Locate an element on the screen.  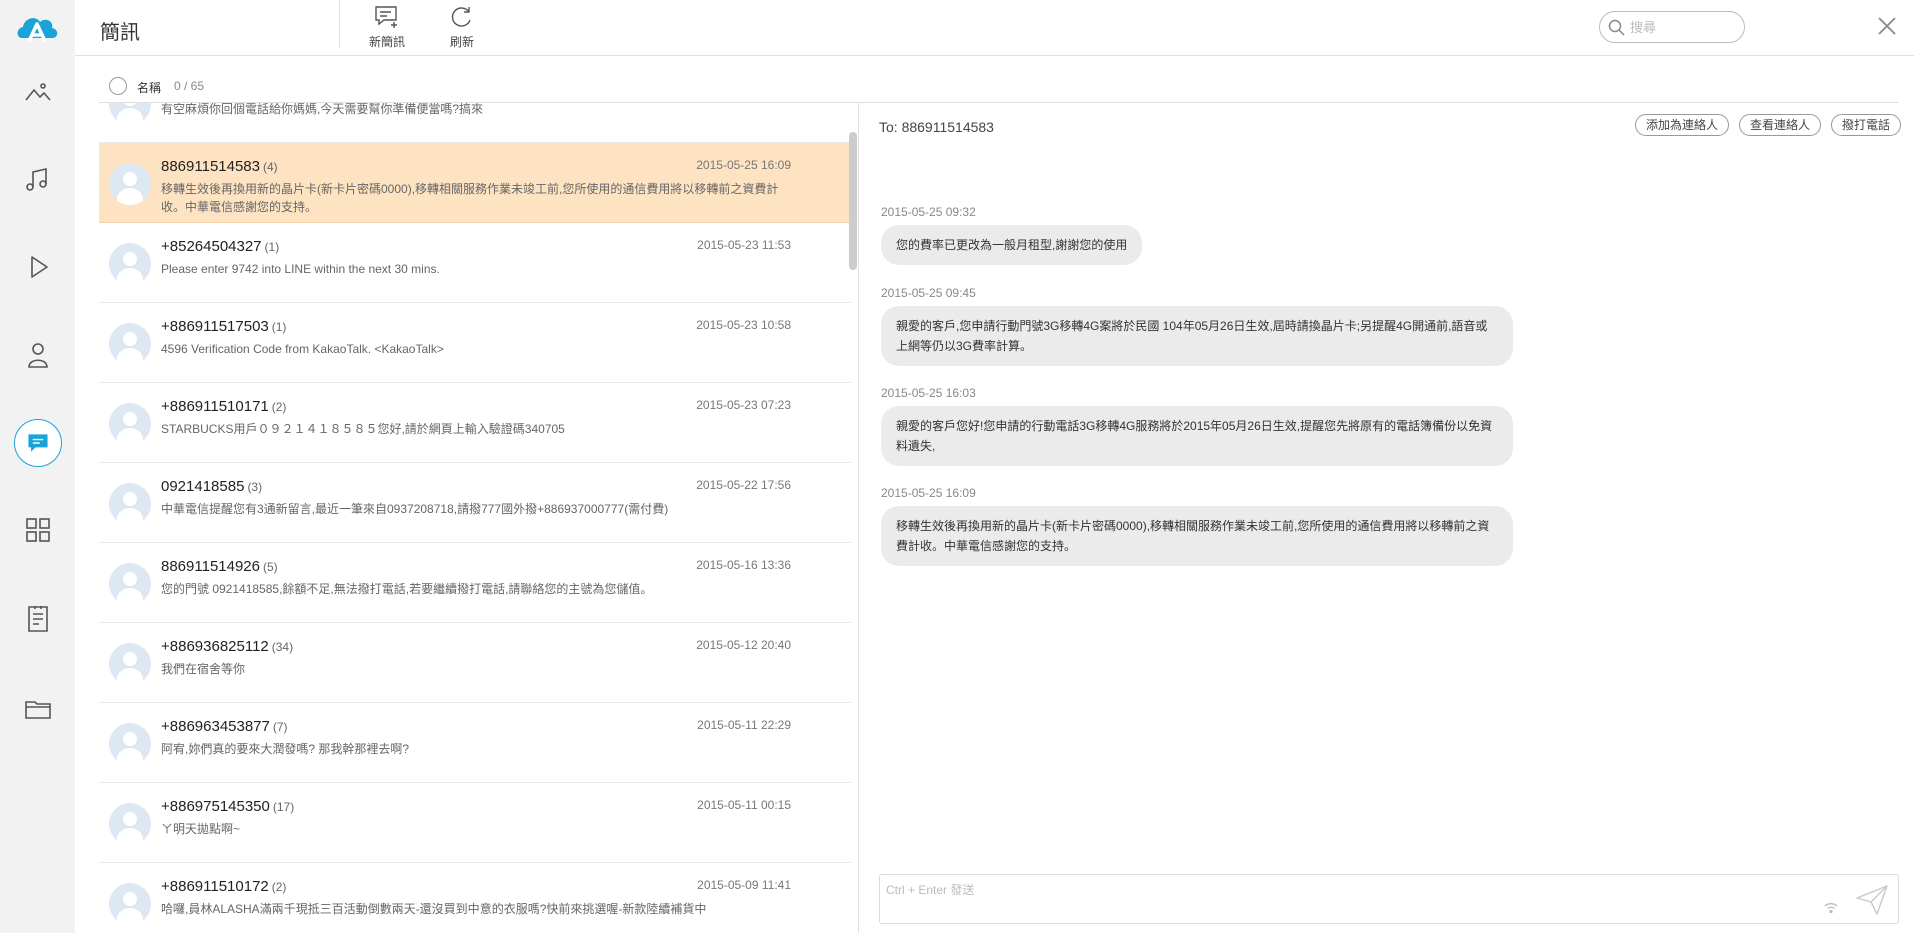
search-input is located at coordinates (1684, 27).